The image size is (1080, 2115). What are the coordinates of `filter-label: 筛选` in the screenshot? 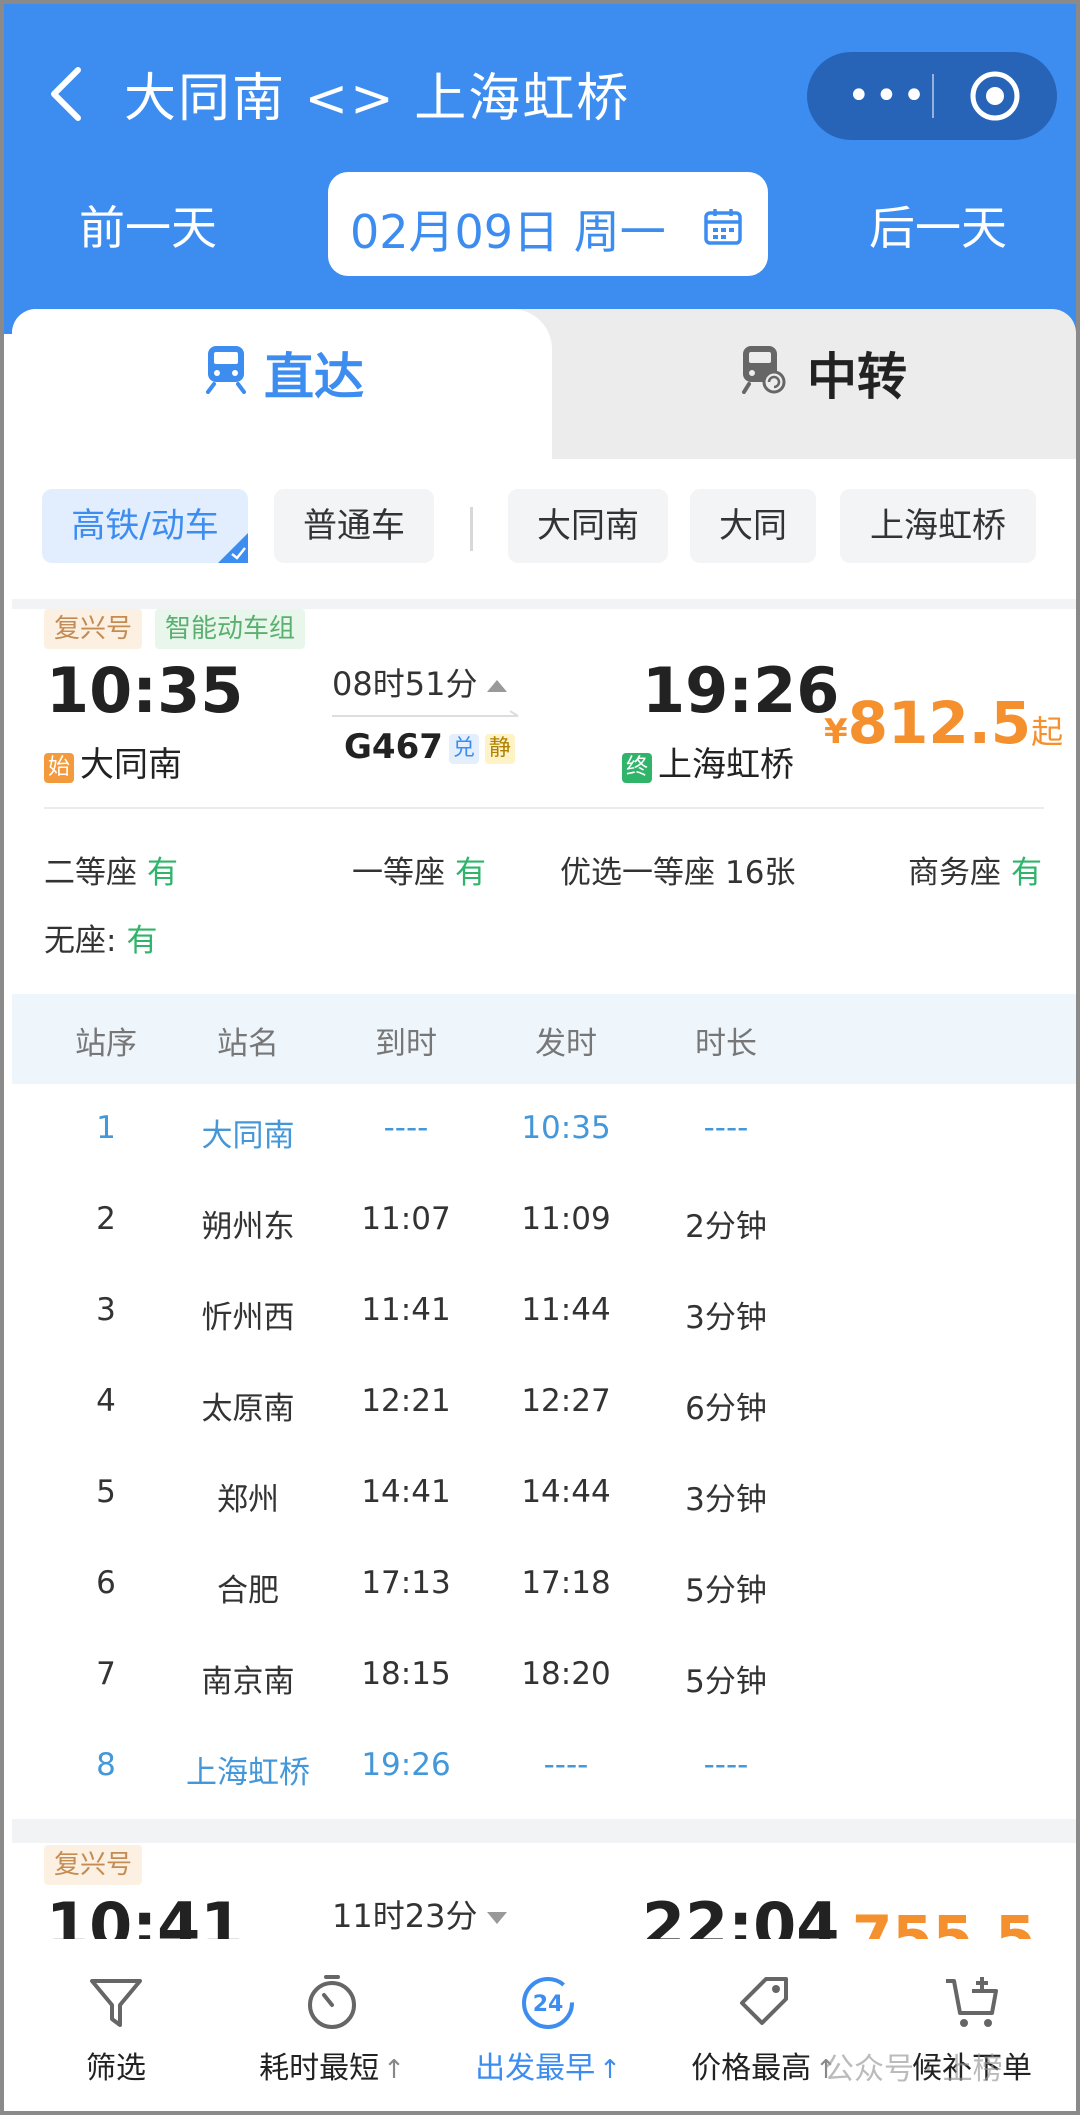 It's located at (116, 2065).